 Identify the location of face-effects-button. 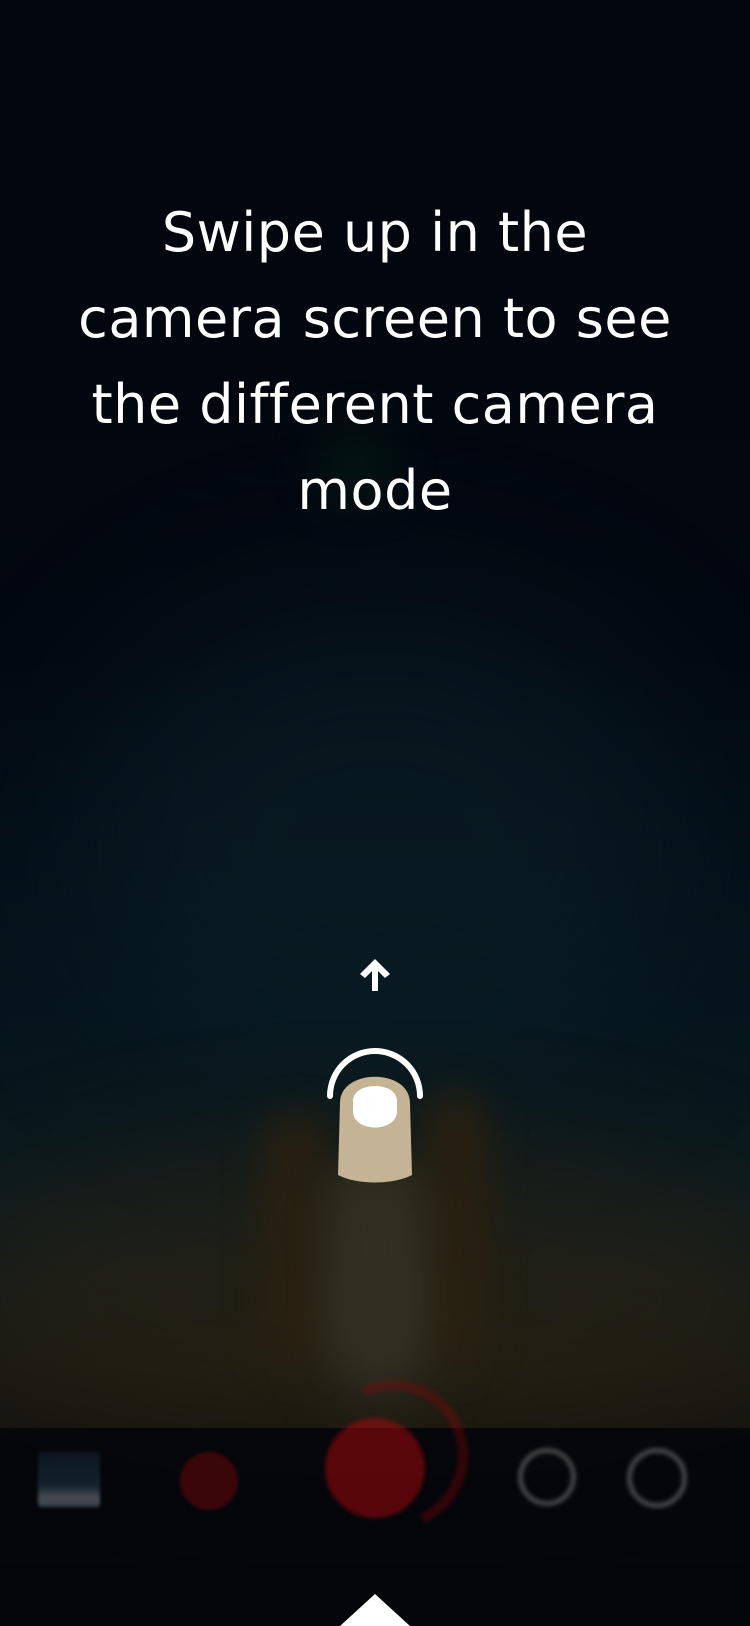
(657, 1478).